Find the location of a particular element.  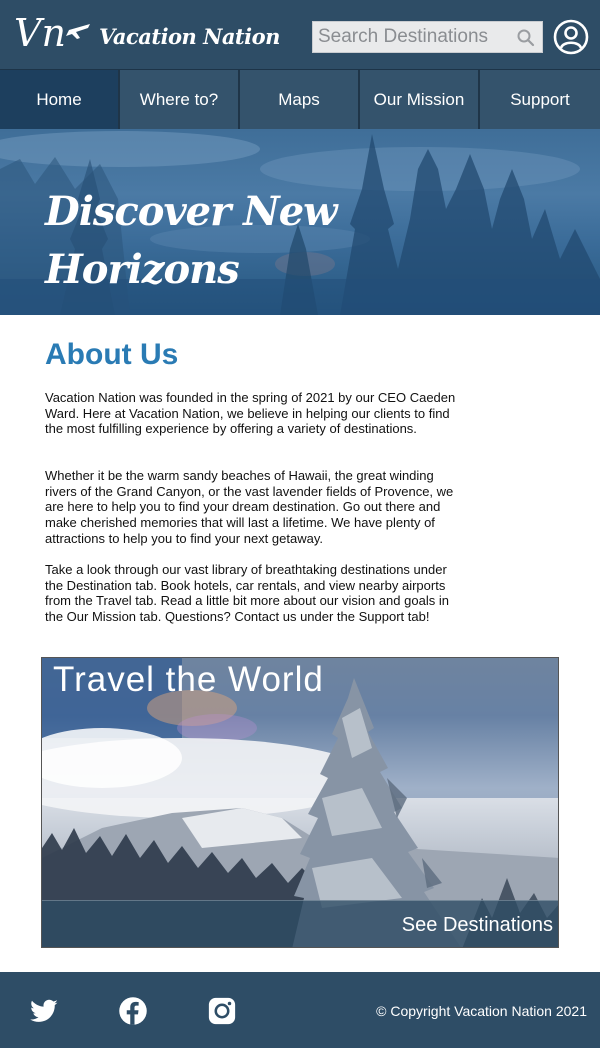

hero-title-line2: Horizons is located at coordinates (142, 269).